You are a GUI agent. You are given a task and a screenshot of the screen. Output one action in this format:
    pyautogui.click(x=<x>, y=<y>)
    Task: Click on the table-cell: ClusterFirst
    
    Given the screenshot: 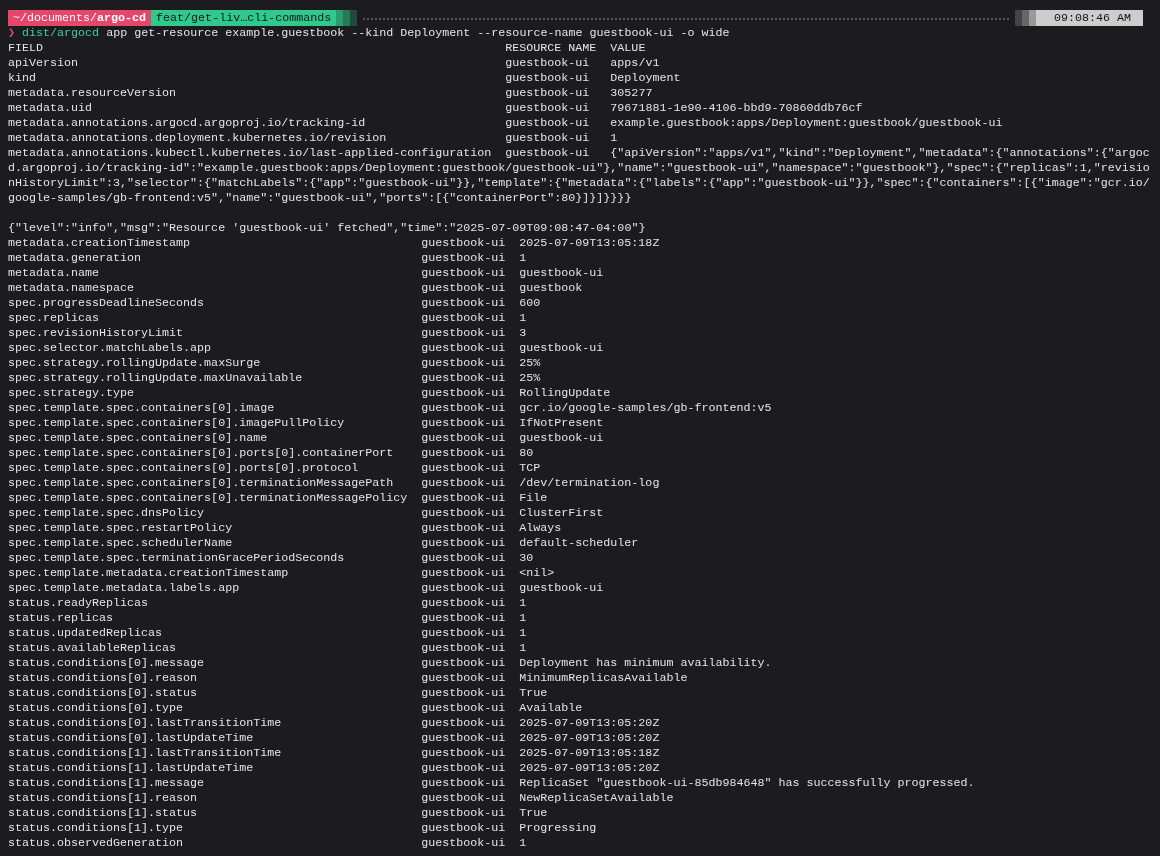 What is the action you would take?
    pyautogui.click(x=561, y=513)
    